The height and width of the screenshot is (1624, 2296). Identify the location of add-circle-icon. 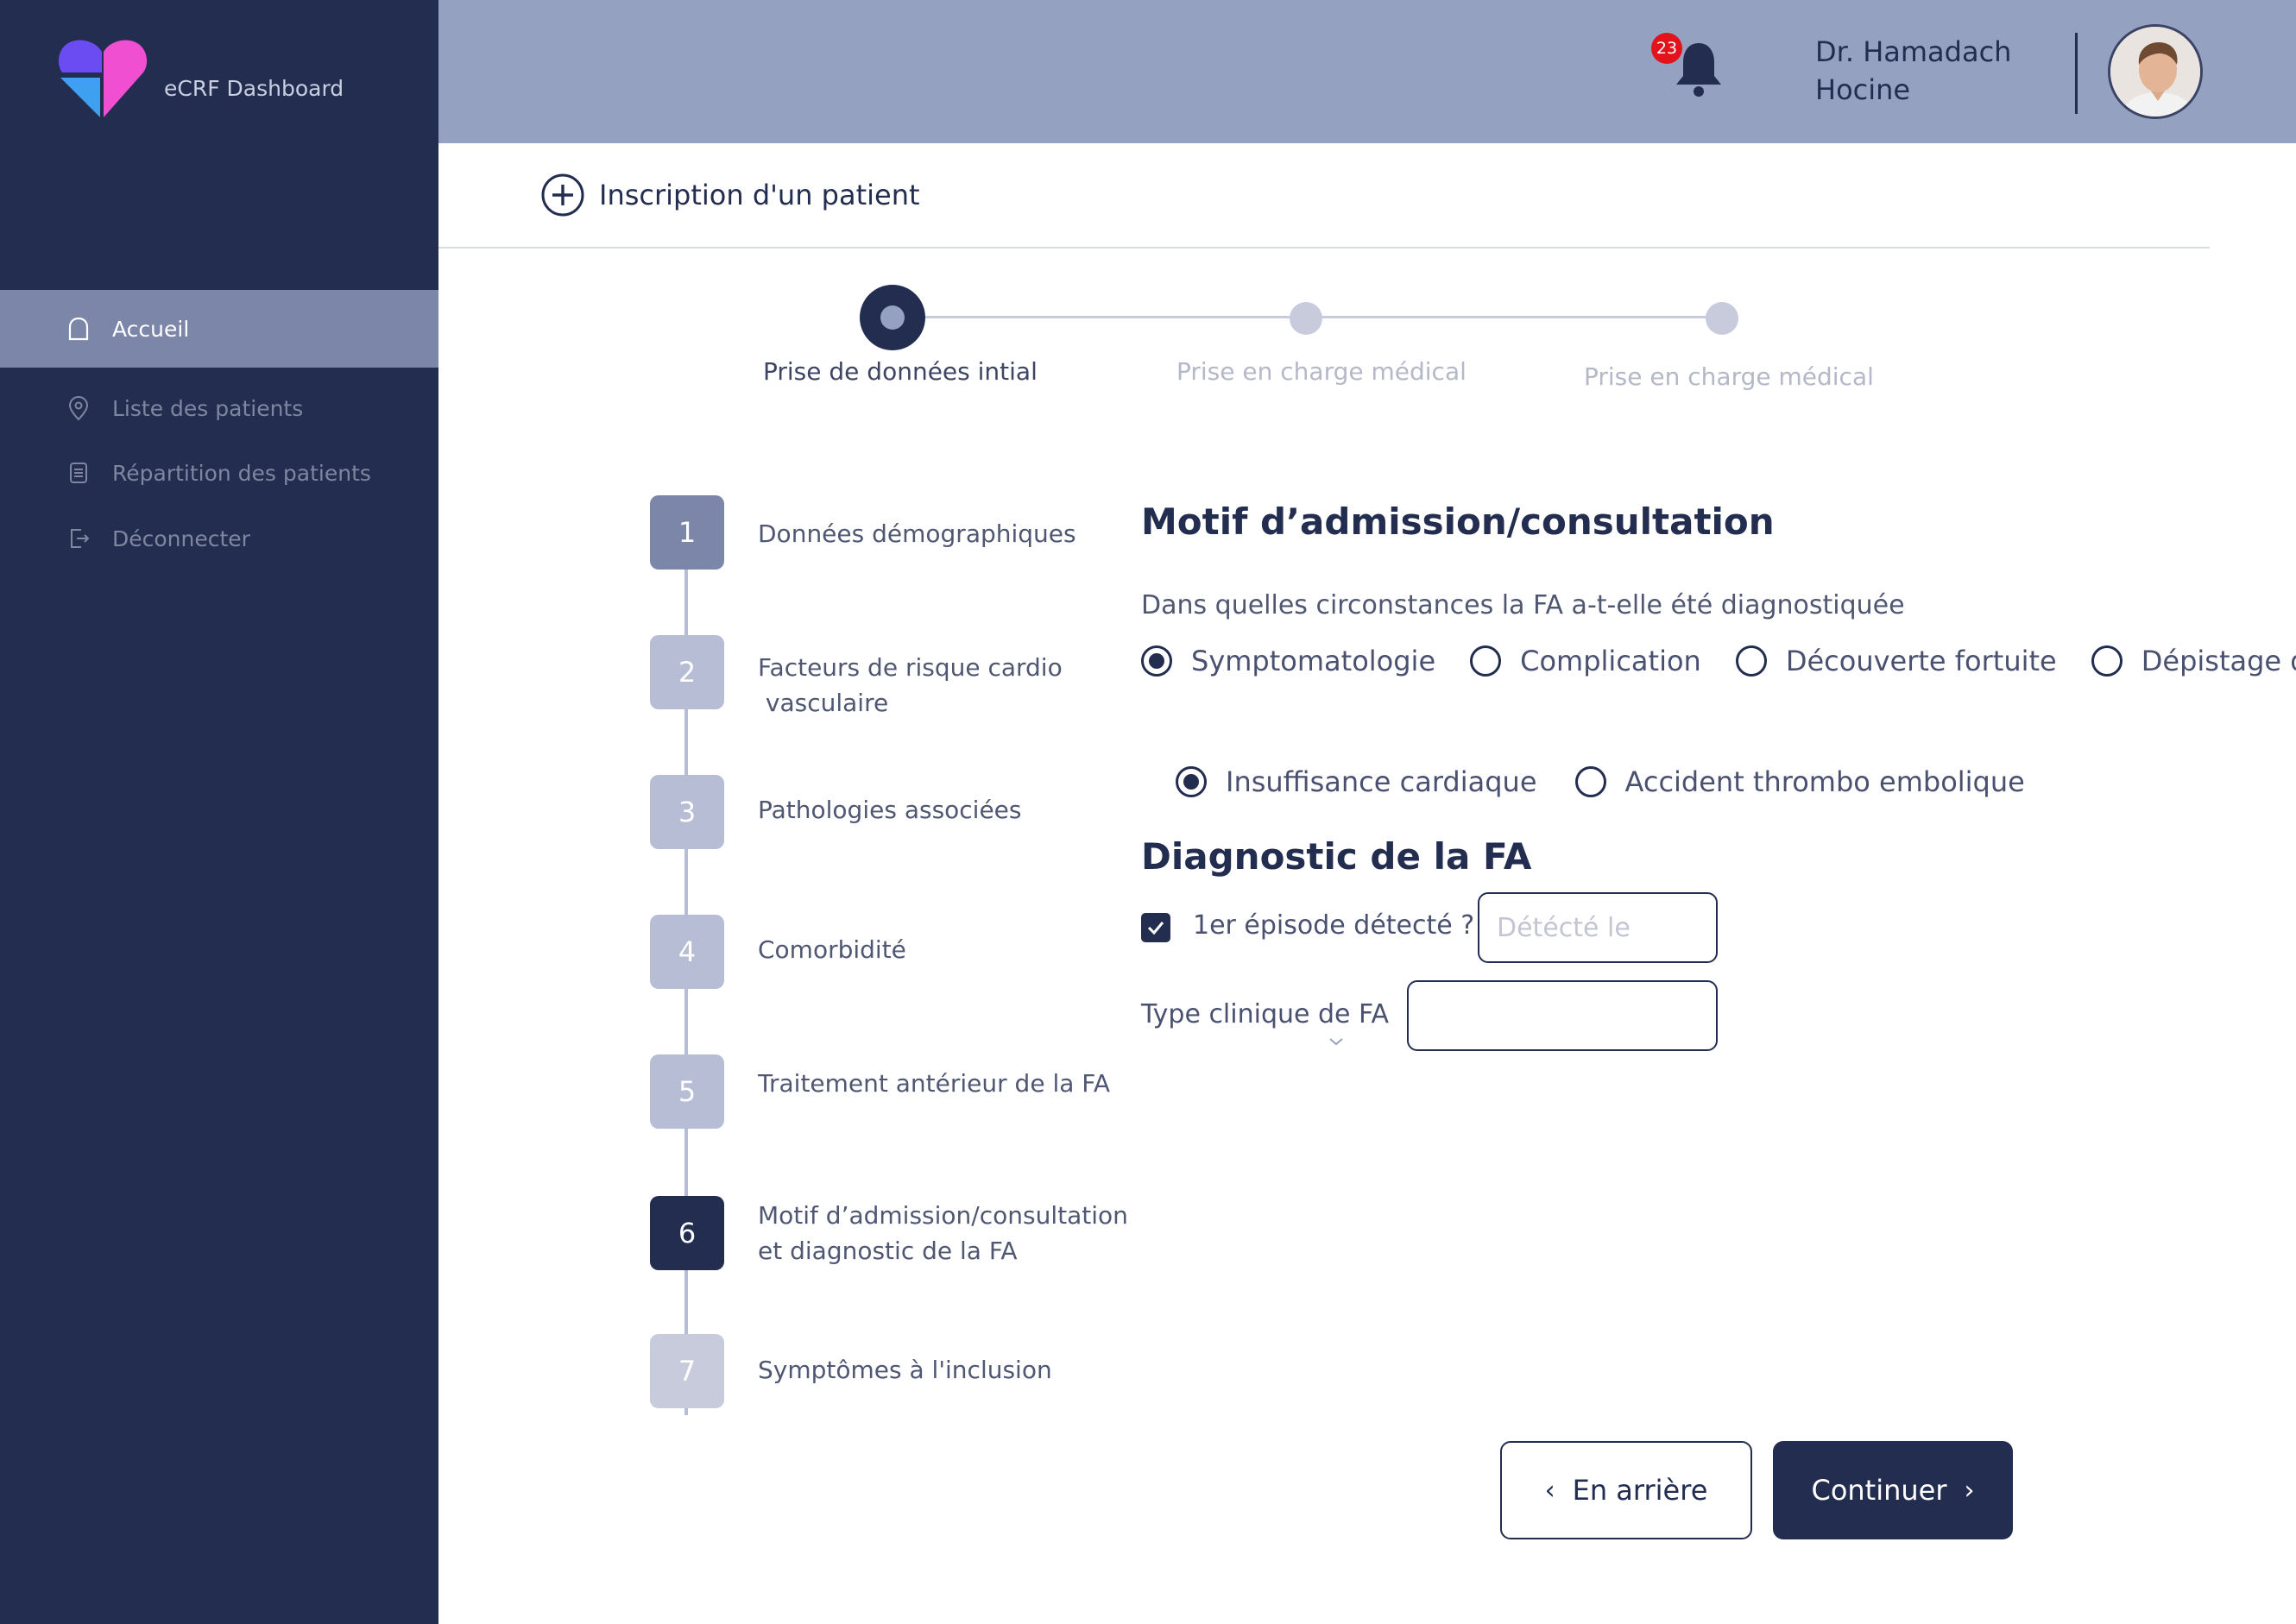
(562, 195).